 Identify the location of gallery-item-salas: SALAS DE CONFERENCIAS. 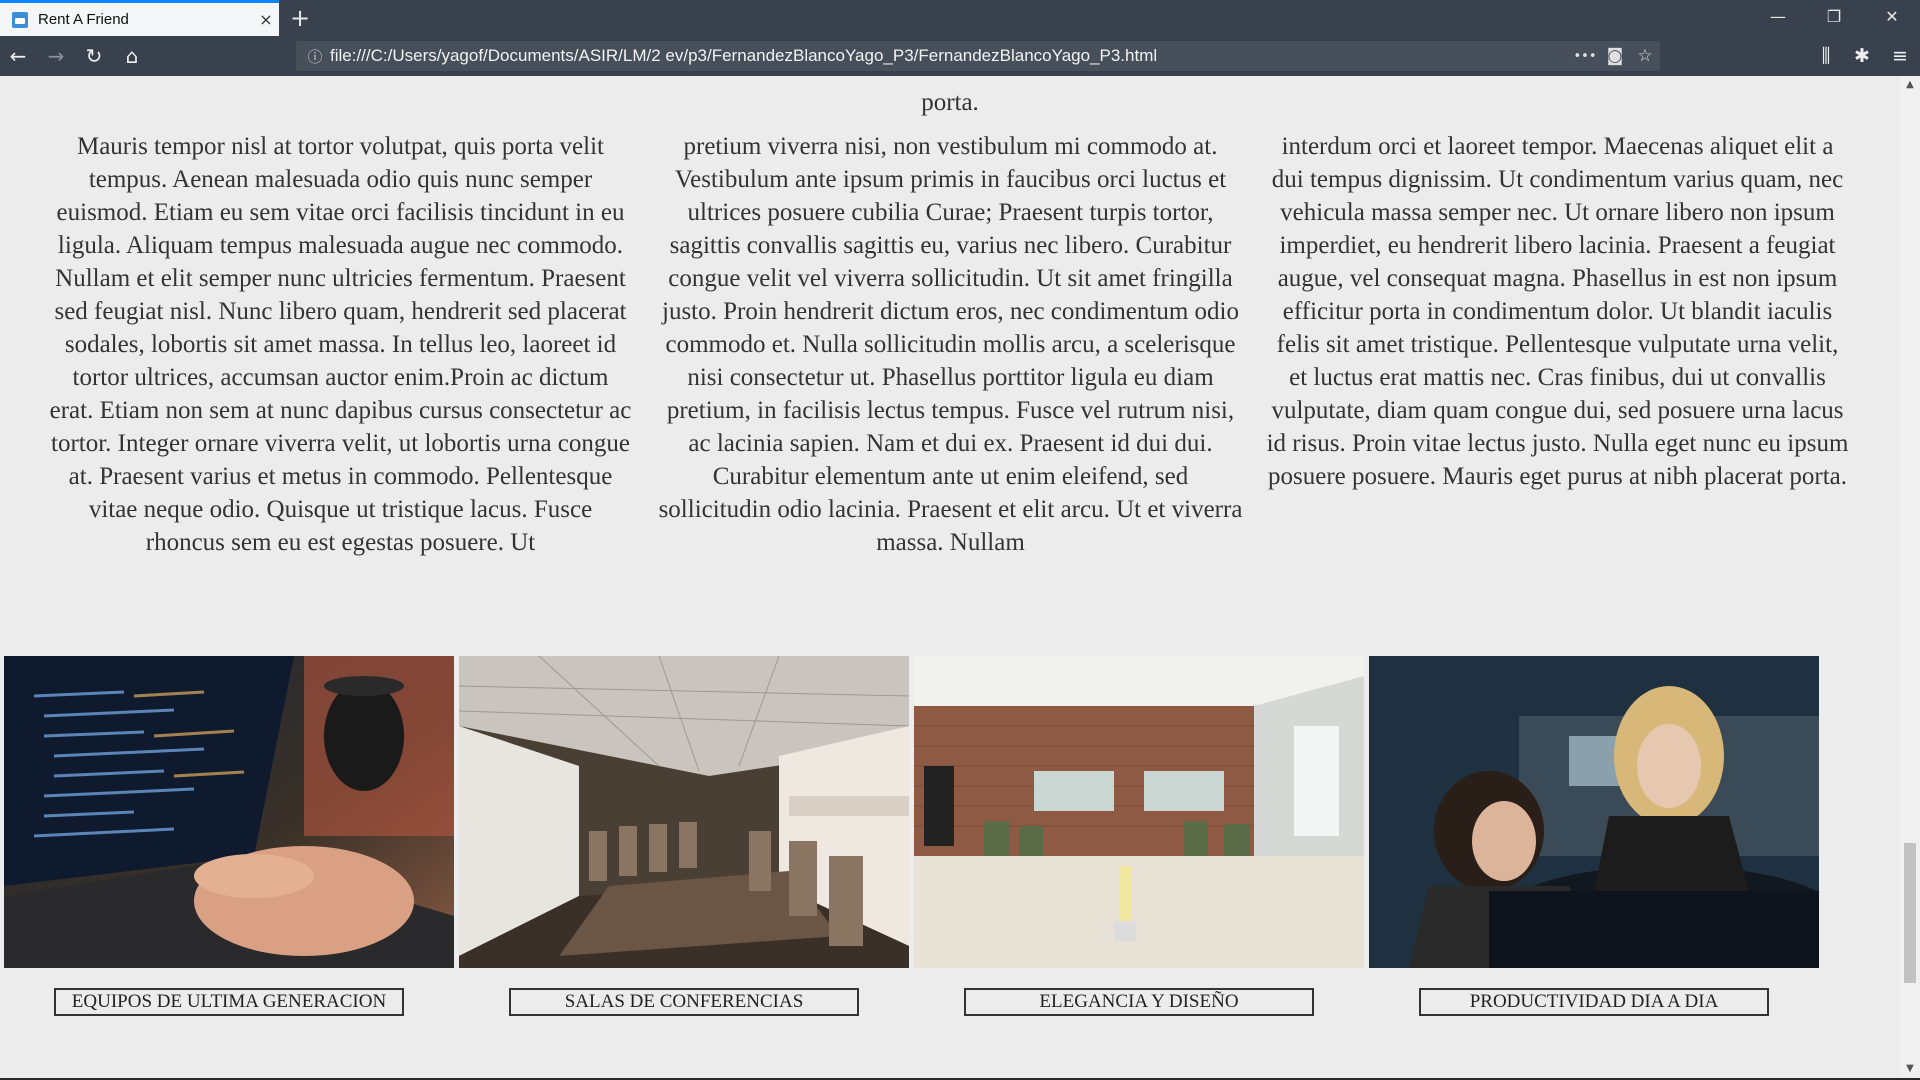
(684, 836).